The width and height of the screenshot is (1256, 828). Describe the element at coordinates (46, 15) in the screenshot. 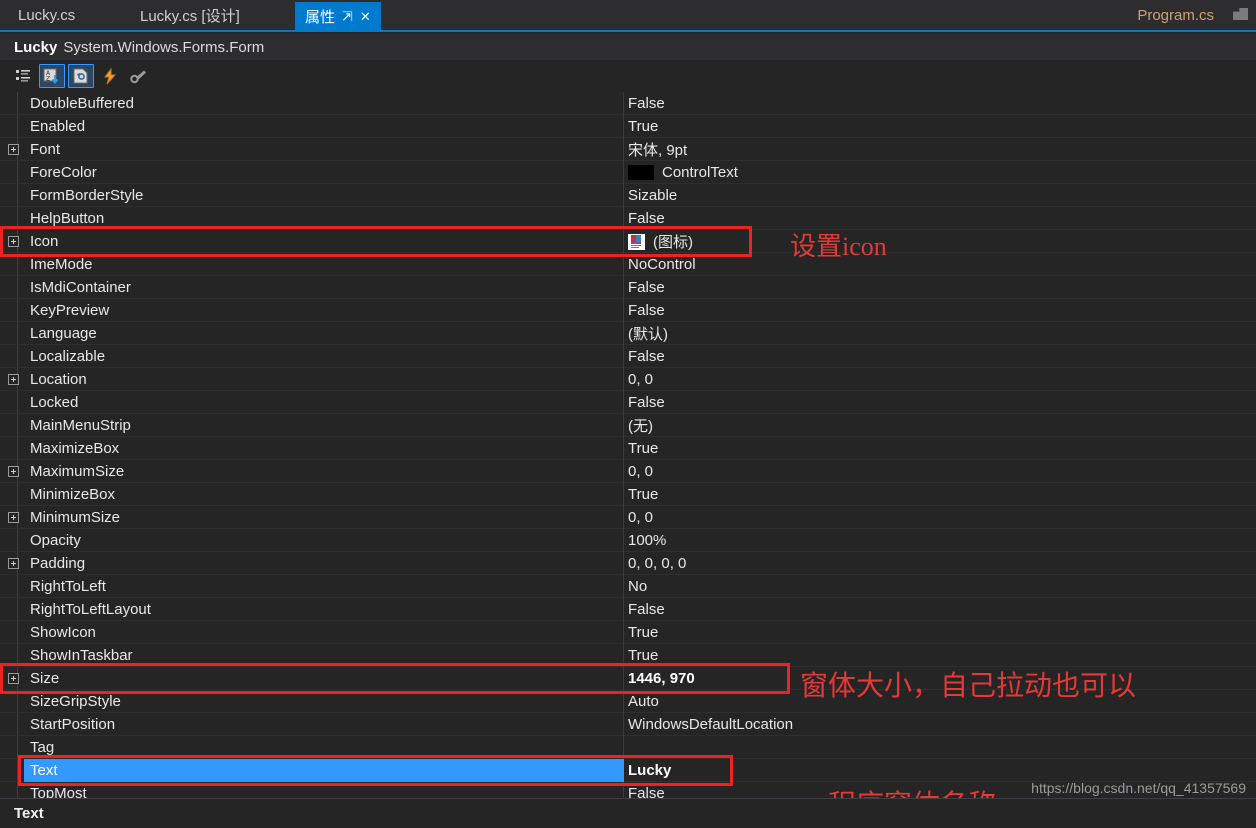

I see `tab-lucky-cs: Lucky.cs` at that location.